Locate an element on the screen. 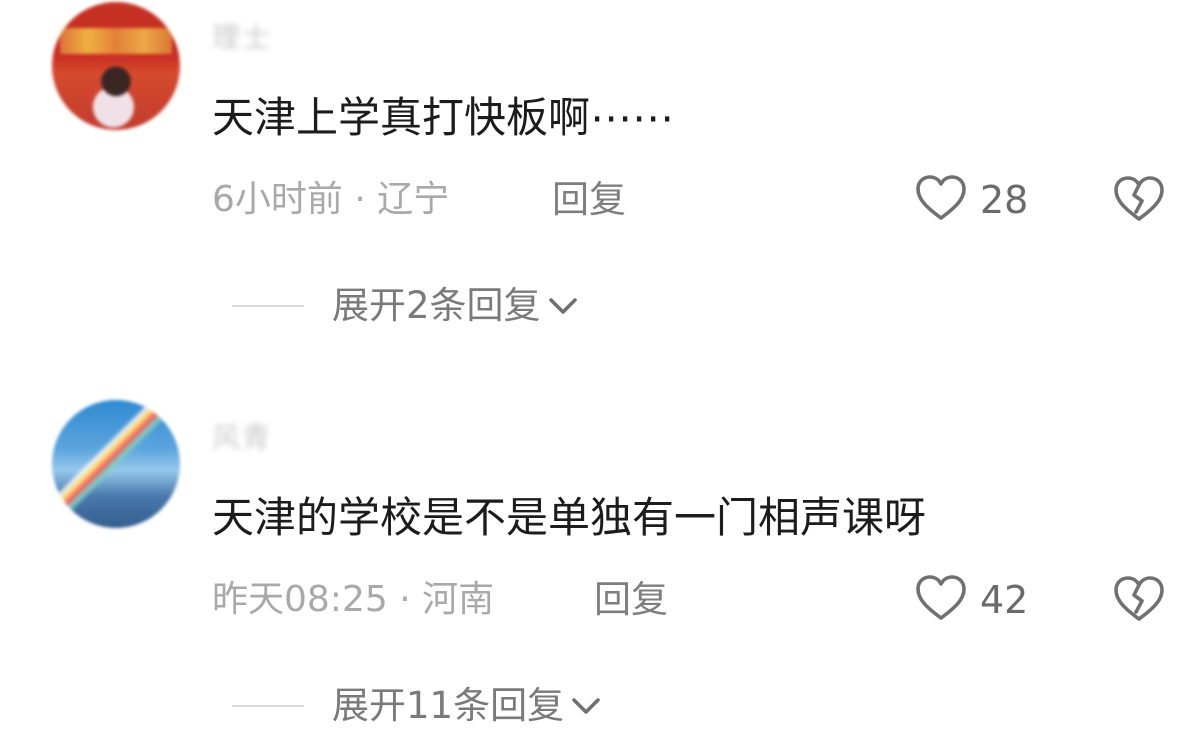  comment-username: 理士 is located at coordinates (242, 36).